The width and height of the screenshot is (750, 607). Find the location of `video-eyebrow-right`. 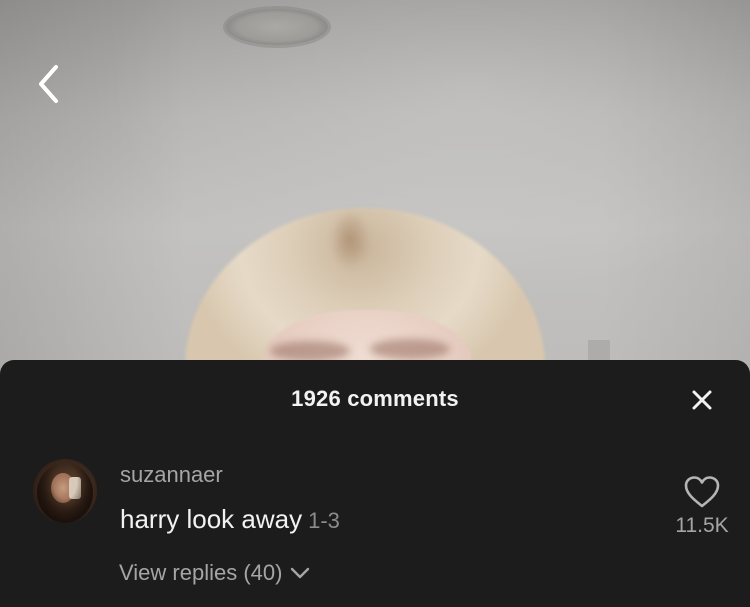

video-eyebrow-right is located at coordinates (410, 349).